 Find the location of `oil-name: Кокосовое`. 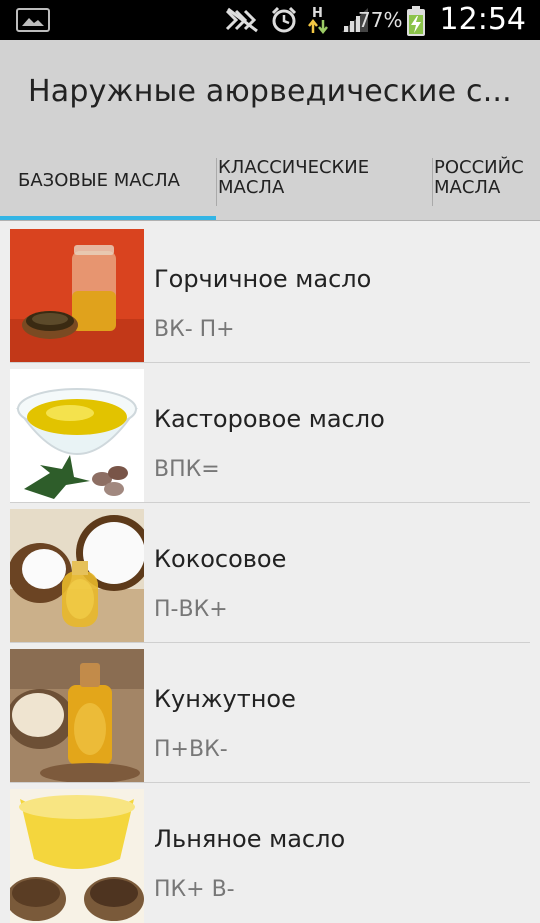

oil-name: Кокосовое is located at coordinates (220, 559).